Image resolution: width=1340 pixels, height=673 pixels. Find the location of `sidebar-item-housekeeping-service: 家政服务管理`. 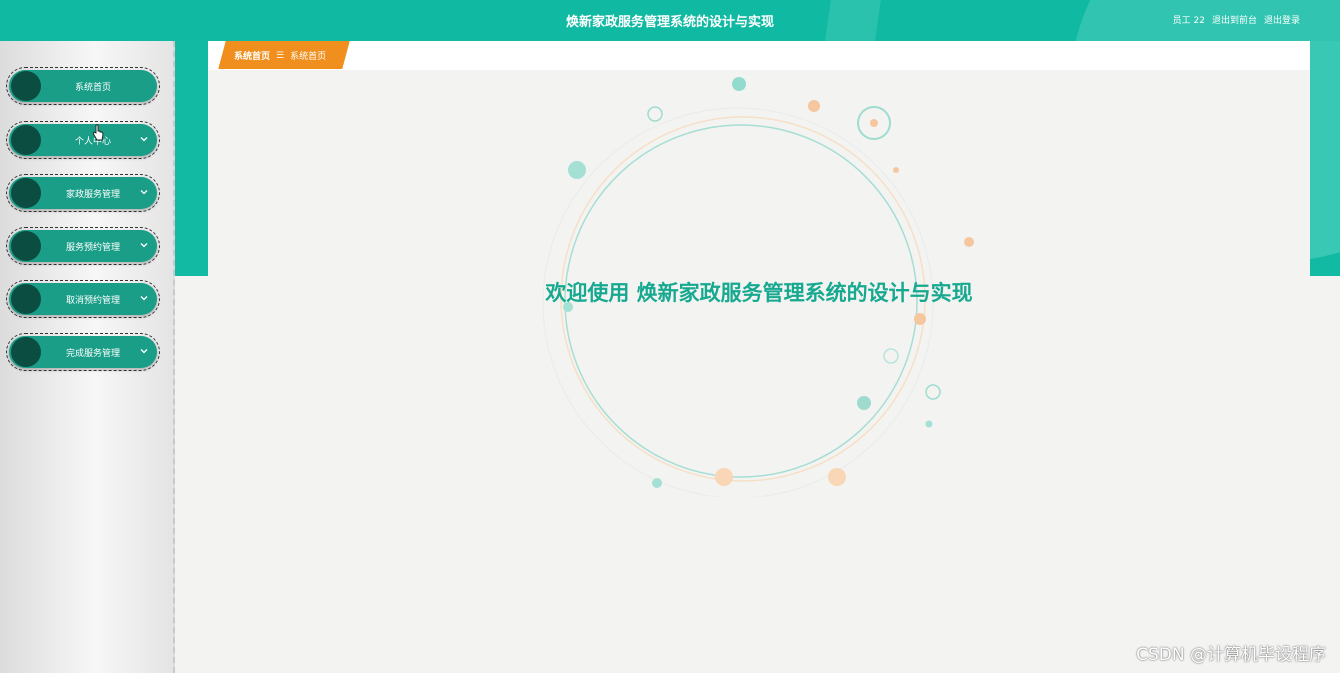

sidebar-item-housekeeping-service: 家政服务管理 is located at coordinates (83, 193).